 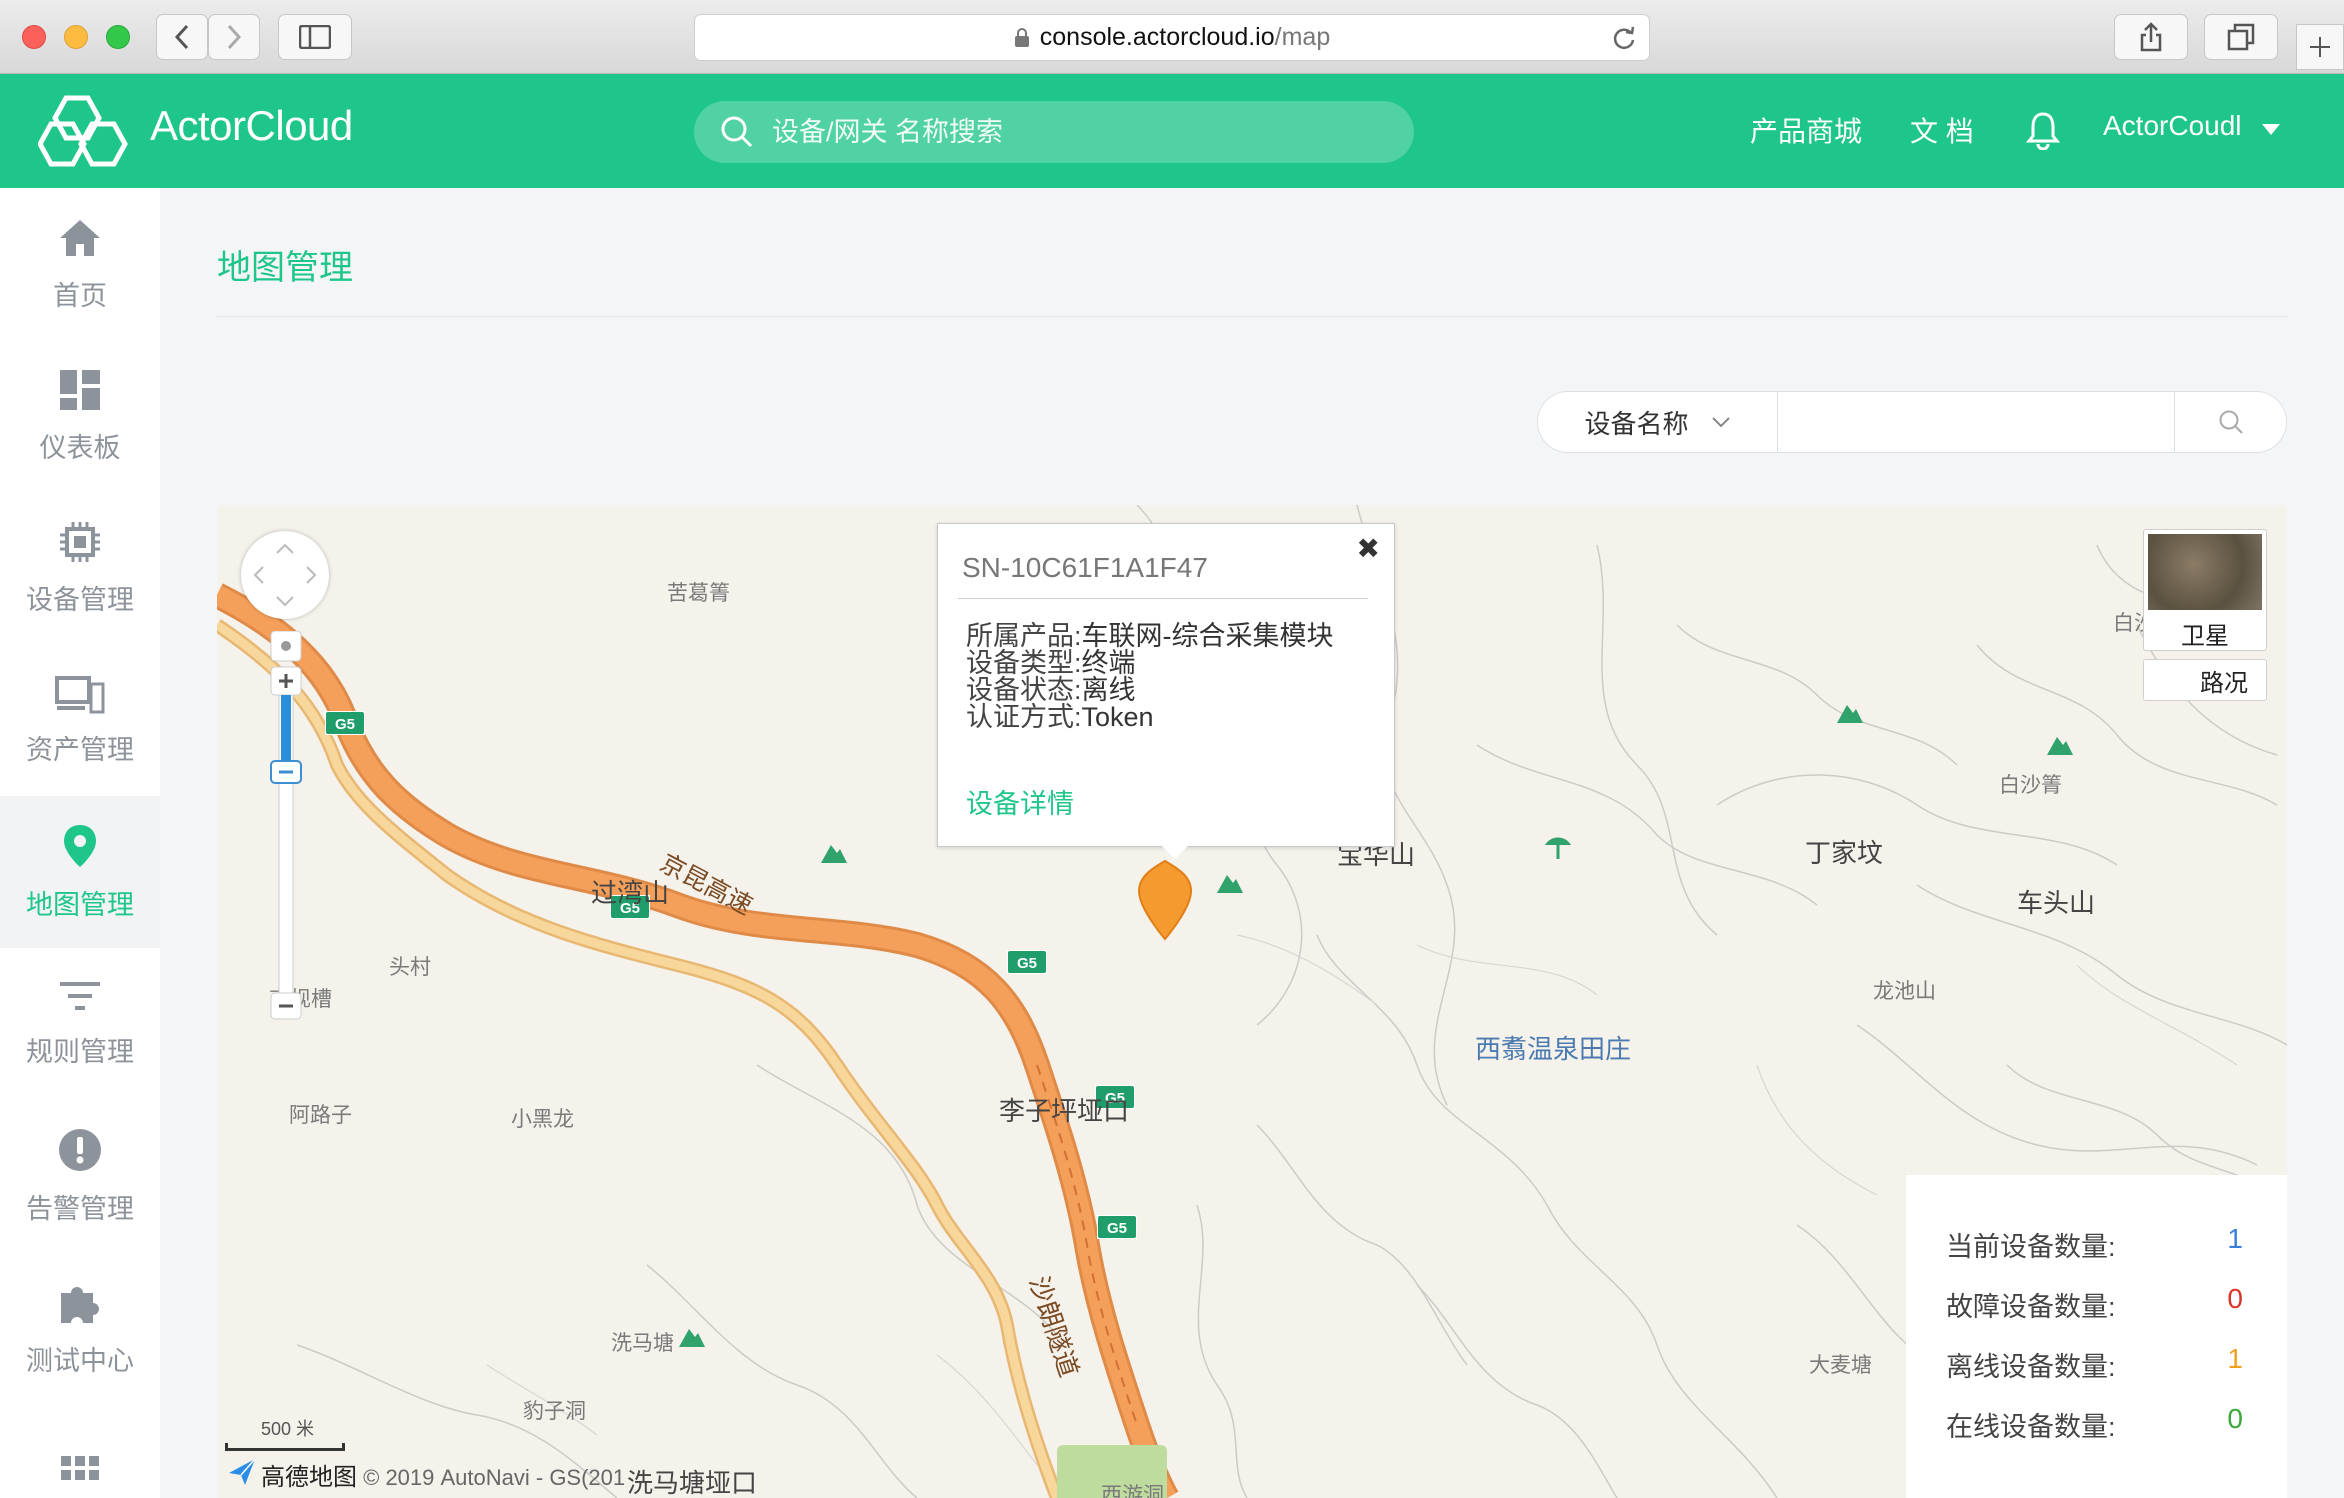 I want to click on sidebar-item-home: 首页, so click(x=80, y=264).